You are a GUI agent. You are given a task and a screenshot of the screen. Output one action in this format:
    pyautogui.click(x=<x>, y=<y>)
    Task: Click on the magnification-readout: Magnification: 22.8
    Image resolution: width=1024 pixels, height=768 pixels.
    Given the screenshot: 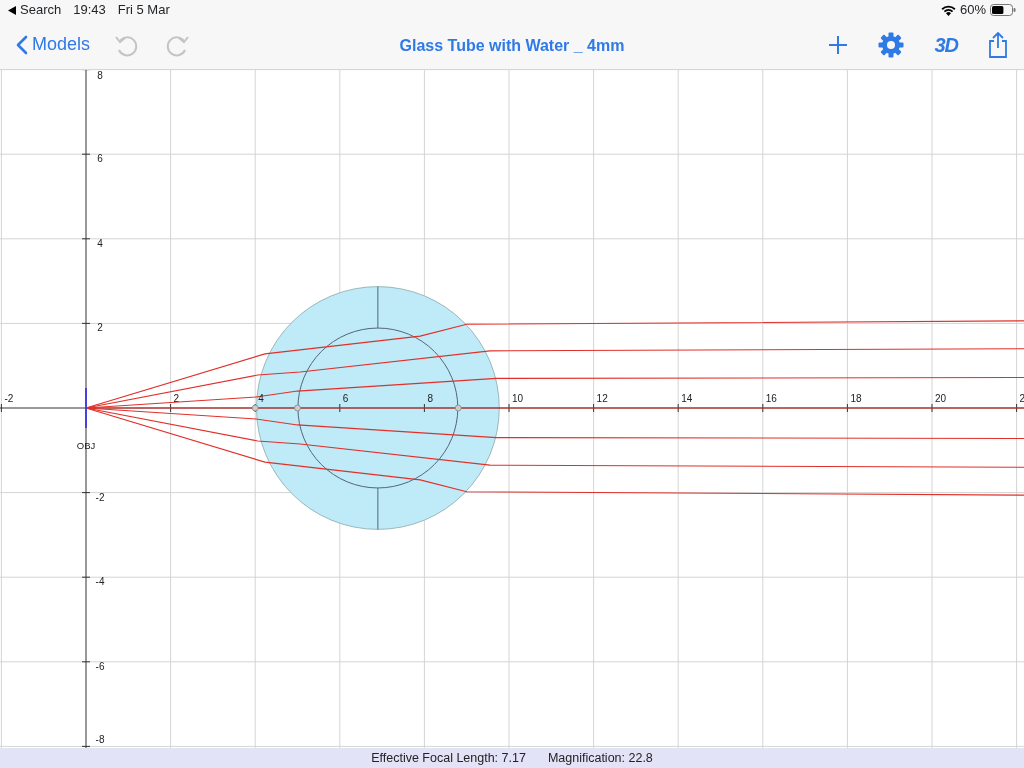 What is the action you would take?
    pyautogui.click(x=600, y=758)
    